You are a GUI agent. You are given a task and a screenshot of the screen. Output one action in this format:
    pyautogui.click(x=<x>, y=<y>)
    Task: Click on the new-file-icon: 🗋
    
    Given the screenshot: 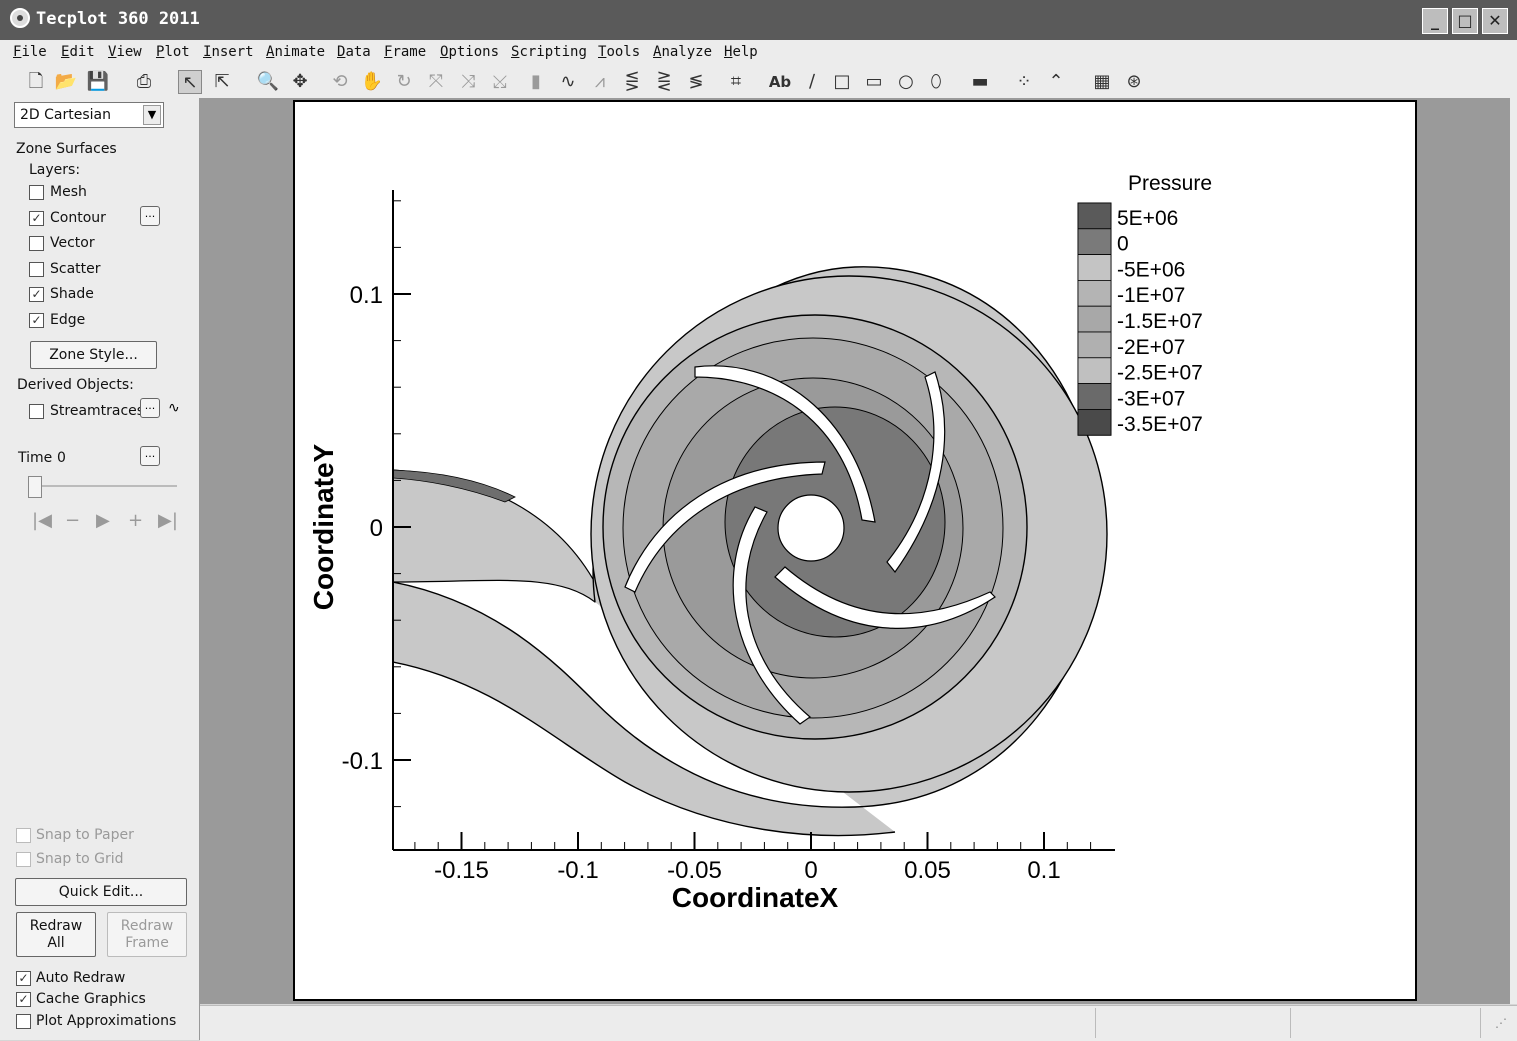 What is the action you would take?
    pyautogui.click(x=36, y=82)
    